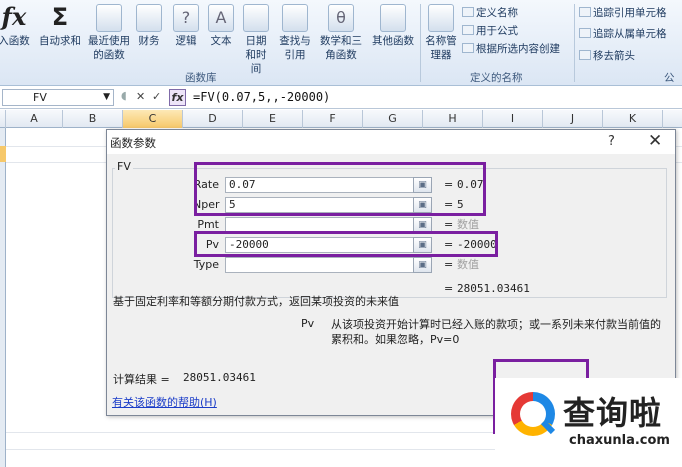  What do you see at coordinates (585, 55) in the screenshot?
I see `remove-arrows-icon` at bounding box center [585, 55].